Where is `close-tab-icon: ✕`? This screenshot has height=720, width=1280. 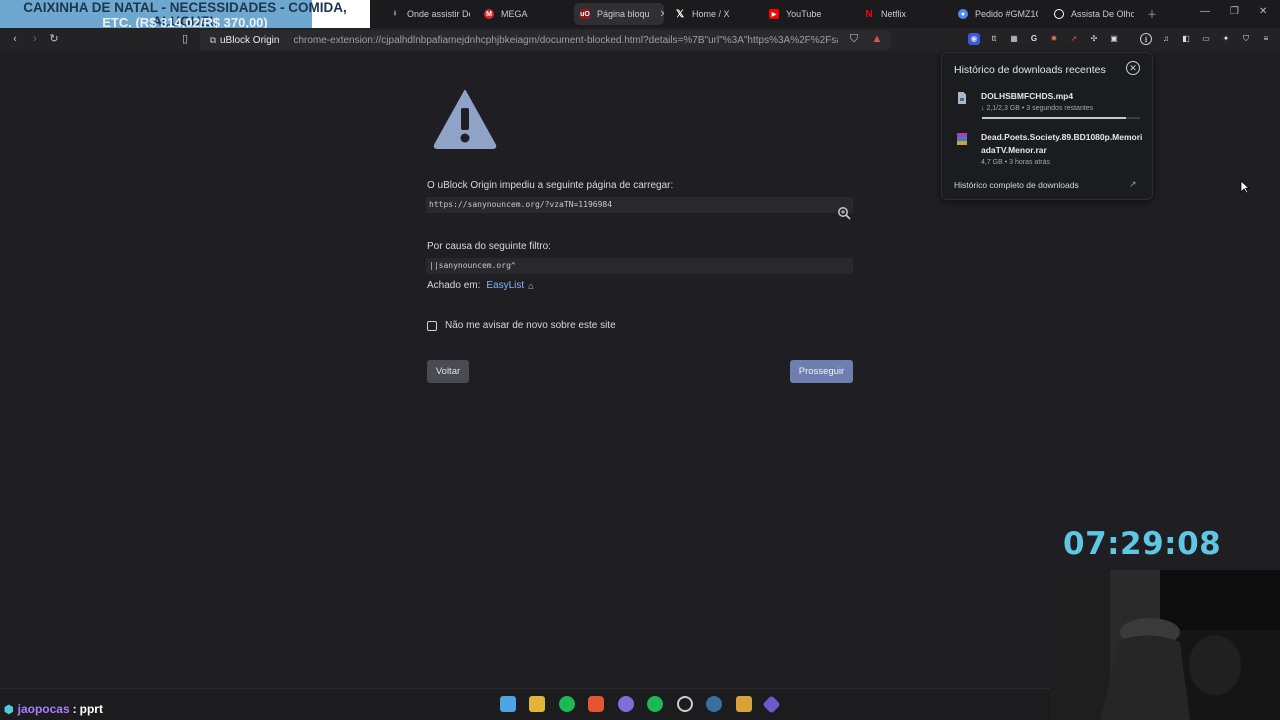
close-tab-icon: ✕ is located at coordinates (662, 14).